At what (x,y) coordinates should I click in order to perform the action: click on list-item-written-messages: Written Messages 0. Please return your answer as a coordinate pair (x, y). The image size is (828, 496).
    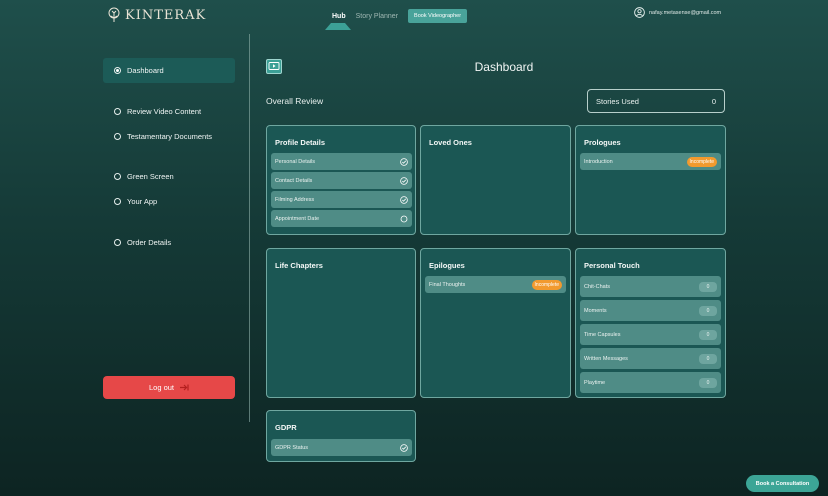
    Looking at the image, I should click on (650, 358).